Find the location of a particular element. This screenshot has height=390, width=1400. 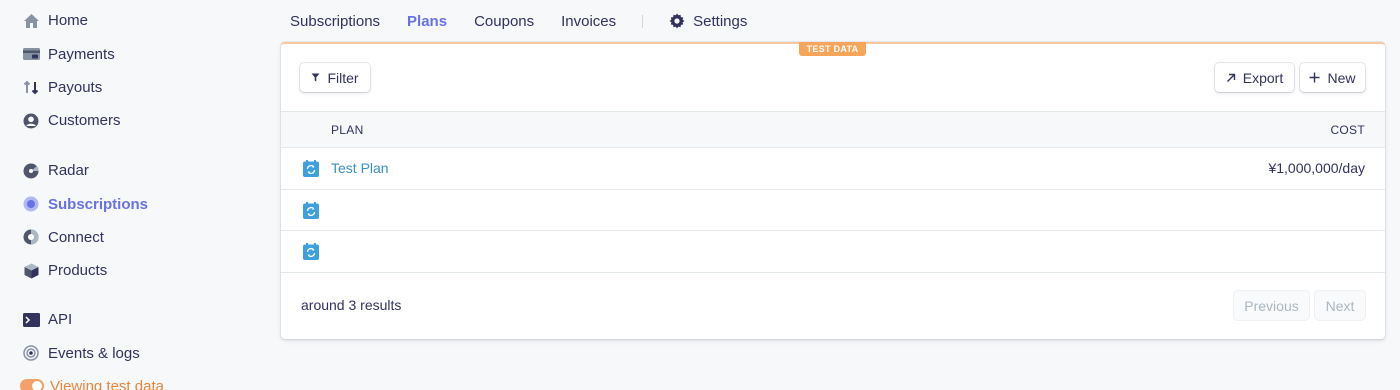

sidebar-item-home: Home is located at coordinates (71, 20).